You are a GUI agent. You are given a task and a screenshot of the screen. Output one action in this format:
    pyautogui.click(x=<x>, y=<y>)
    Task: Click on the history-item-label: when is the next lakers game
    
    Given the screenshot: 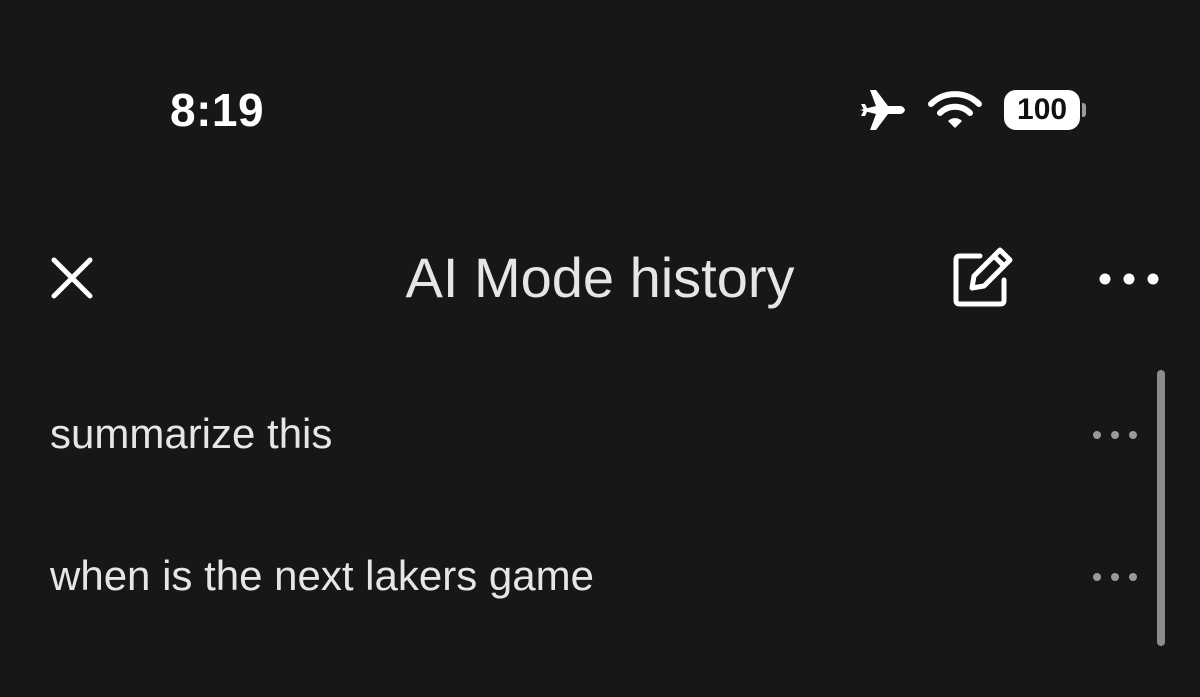 What is the action you would take?
    pyautogui.click(x=322, y=575)
    